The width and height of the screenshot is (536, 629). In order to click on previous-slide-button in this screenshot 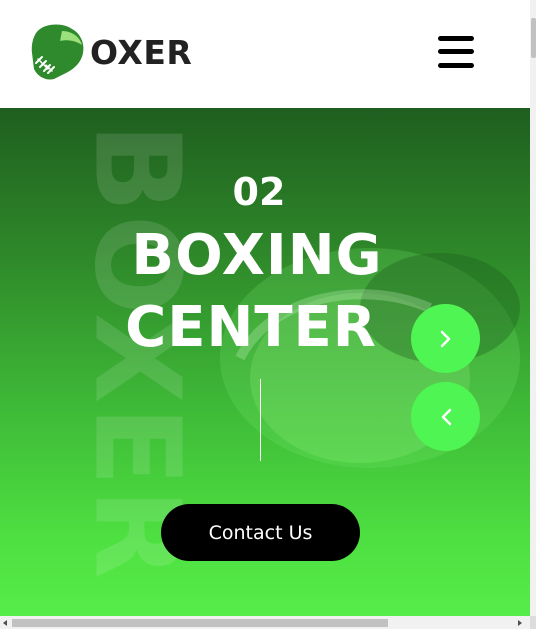, I will do `click(445, 416)`.